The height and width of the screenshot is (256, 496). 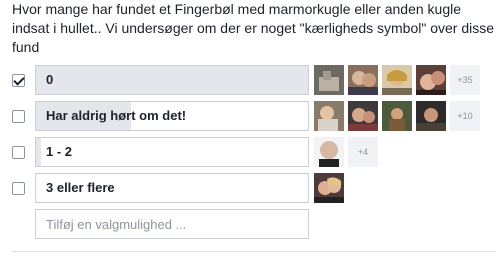 I want to click on poll-option-row: 3 eller flere, so click(x=248, y=188).